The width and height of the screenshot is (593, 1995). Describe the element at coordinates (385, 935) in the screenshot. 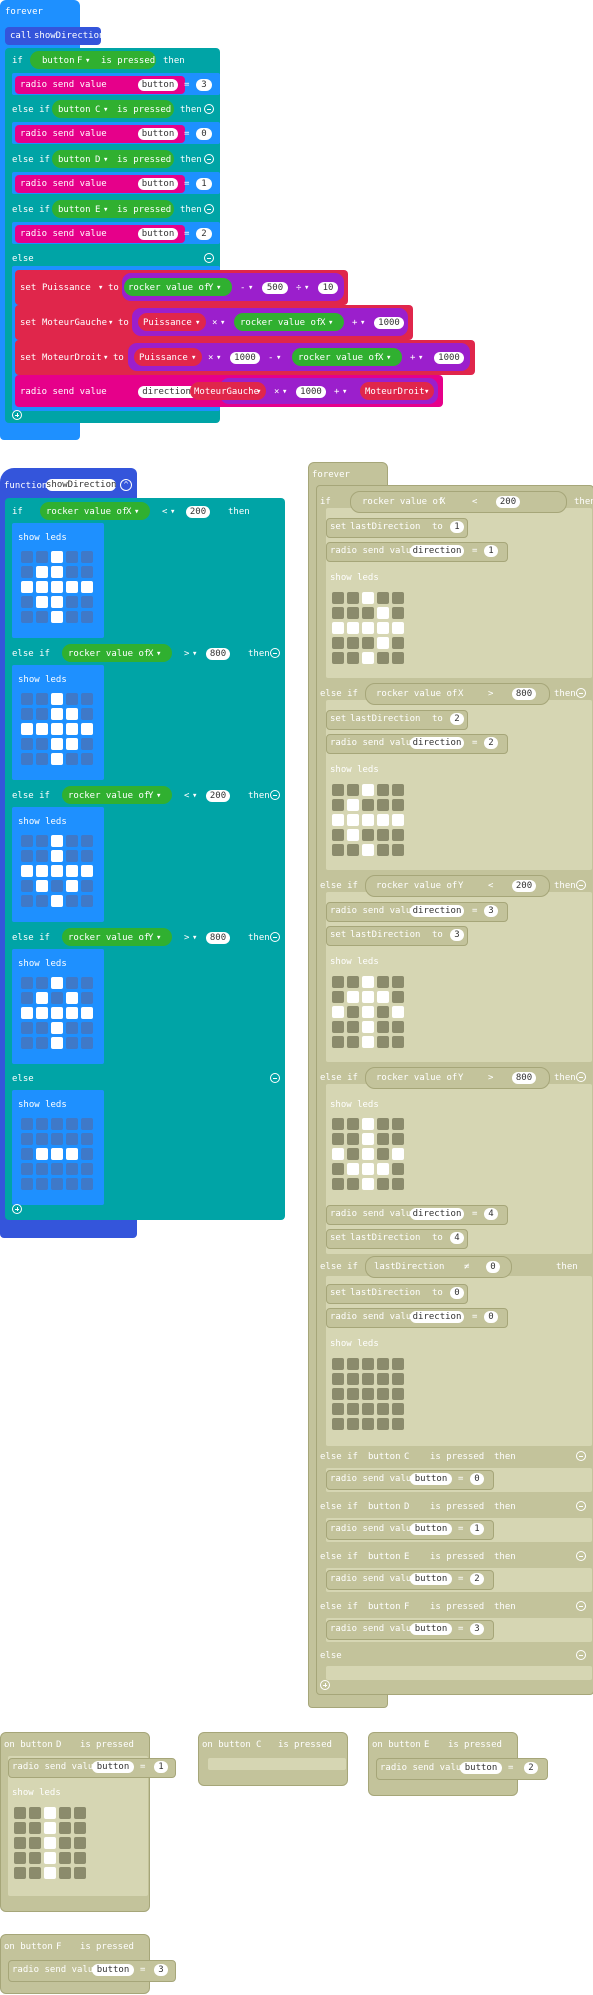

I see `variable-dropdown: lastDirection` at that location.